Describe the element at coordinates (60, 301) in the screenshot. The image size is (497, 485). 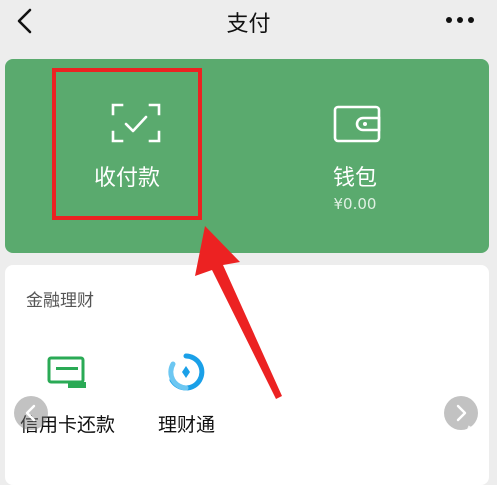
I see `section-title: 金融理财` at that location.